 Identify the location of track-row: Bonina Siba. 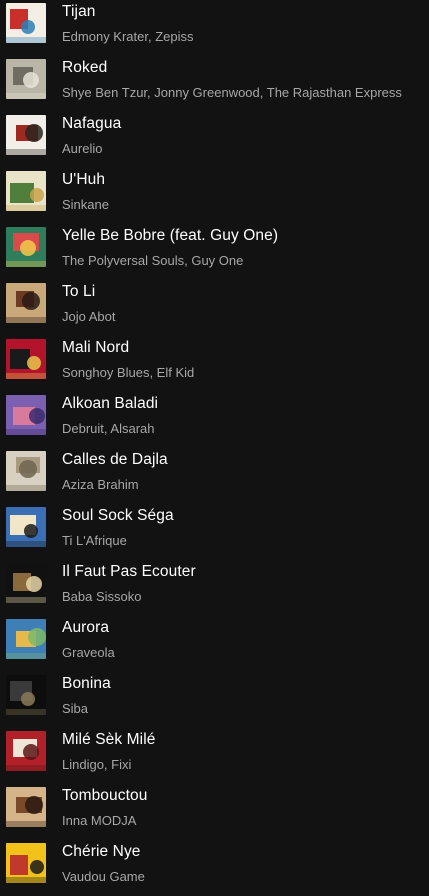
(214, 700).